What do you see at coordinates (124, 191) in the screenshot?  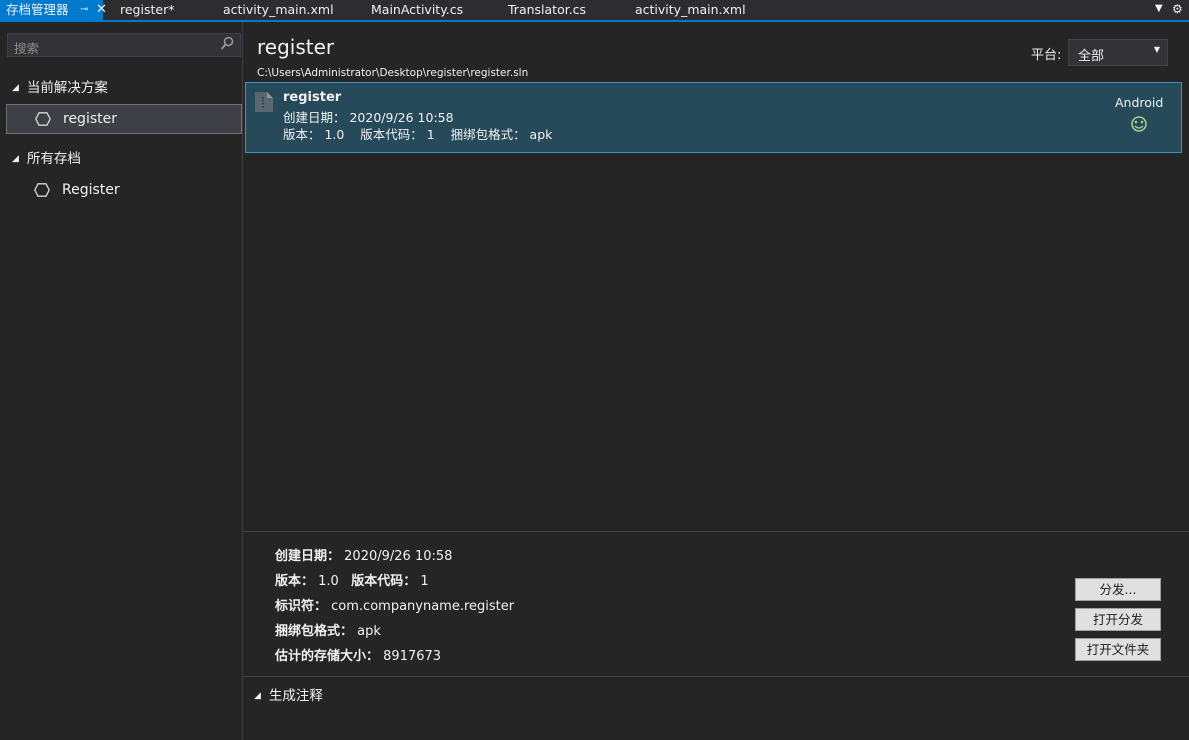 I see `tree-item-register-archive: Register` at bounding box center [124, 191].